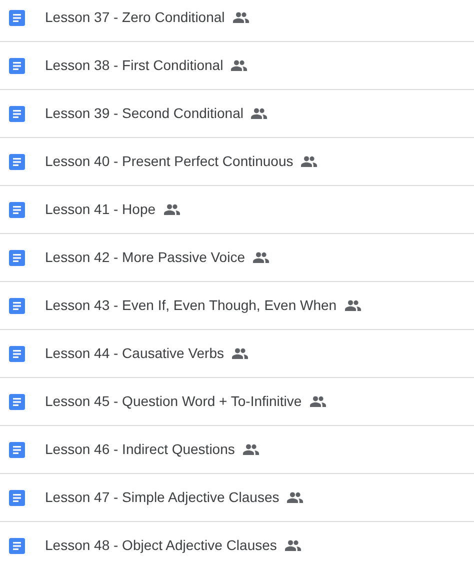  Describe the element at coordinates (191, 305) in the screenshot. I see `file-name: Lesson 43 - Even If, Even Though, Even When` at that location.